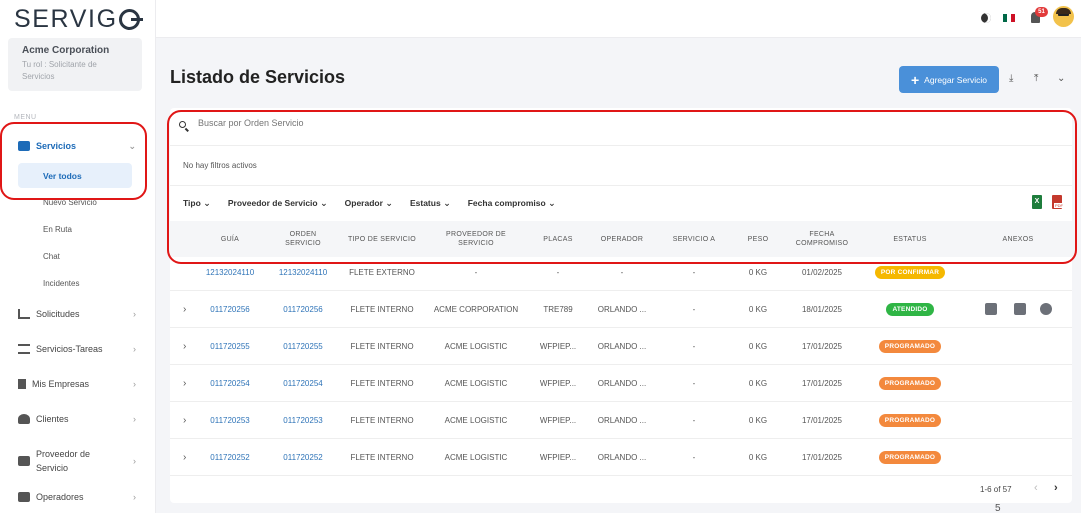  I want to click on clock-icon, so click(1046, 309).